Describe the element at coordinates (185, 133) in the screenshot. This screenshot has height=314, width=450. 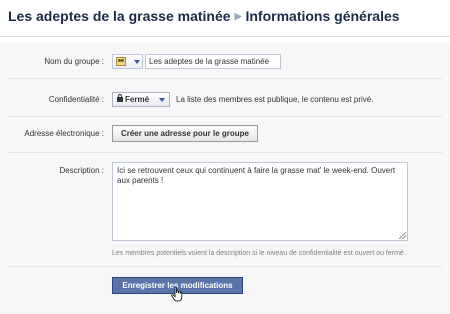
I see `create-email-button: Créer une adresse pour le groupe` at that location.